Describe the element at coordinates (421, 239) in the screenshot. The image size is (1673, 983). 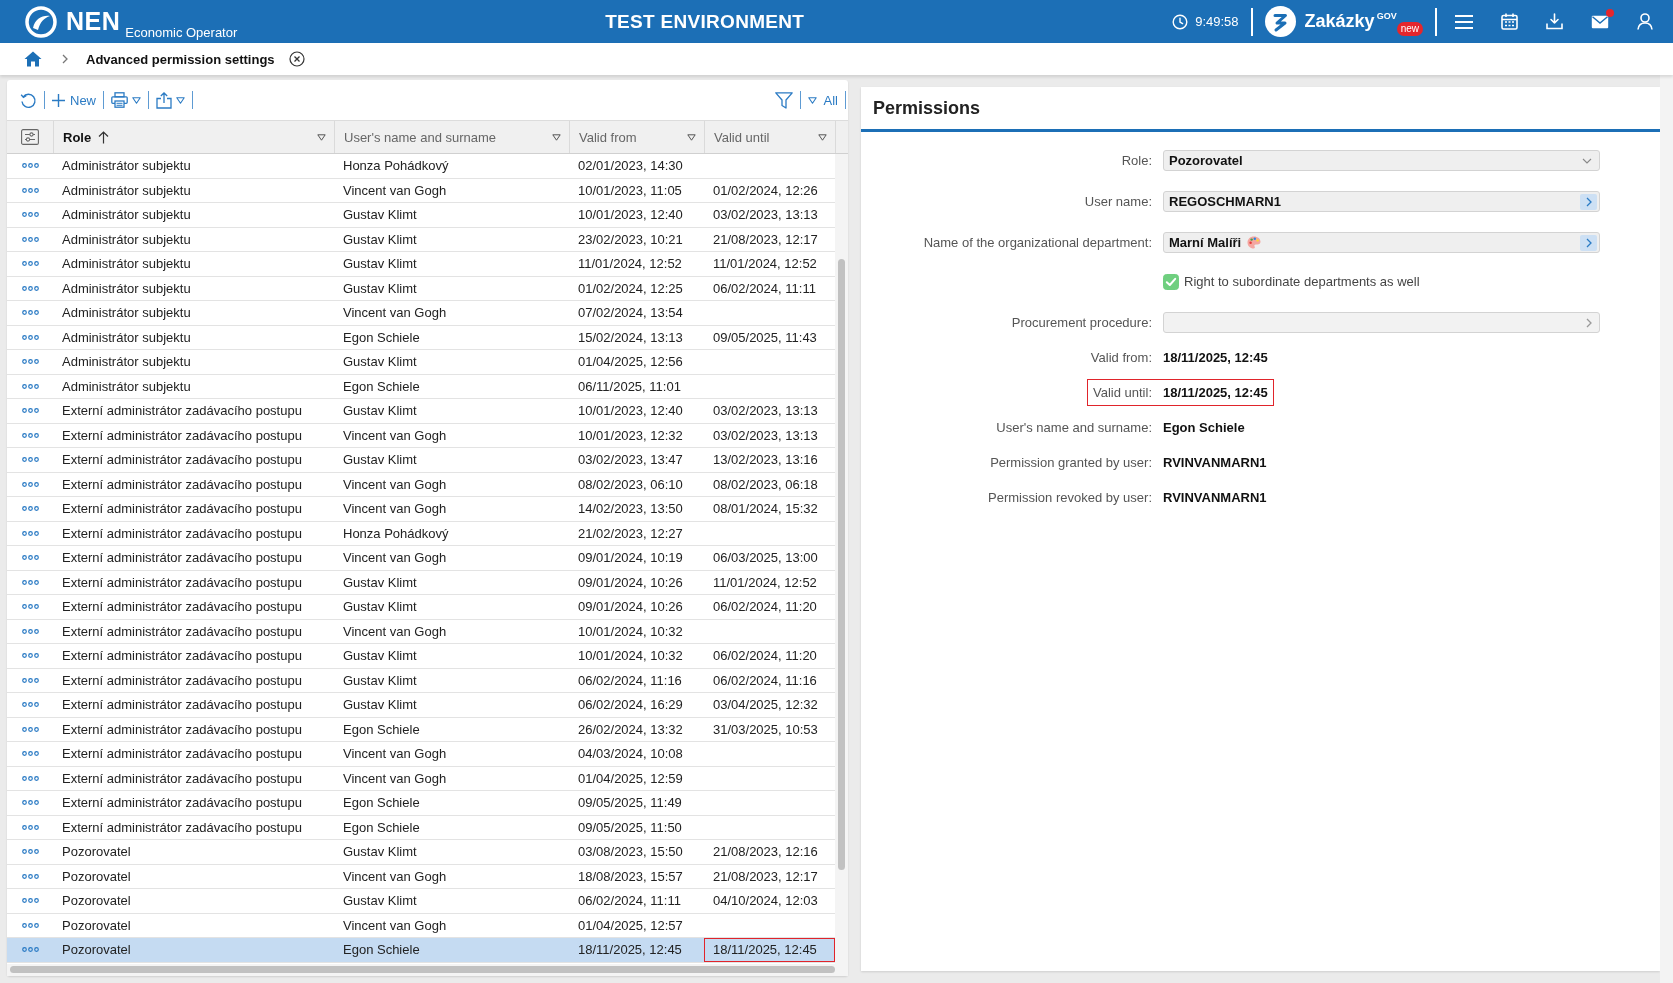
I see `table-row: Administrátor subjektu Gustav Klimt 23/02/2023, 10:21 21/08/2023, 12:17` at that location.